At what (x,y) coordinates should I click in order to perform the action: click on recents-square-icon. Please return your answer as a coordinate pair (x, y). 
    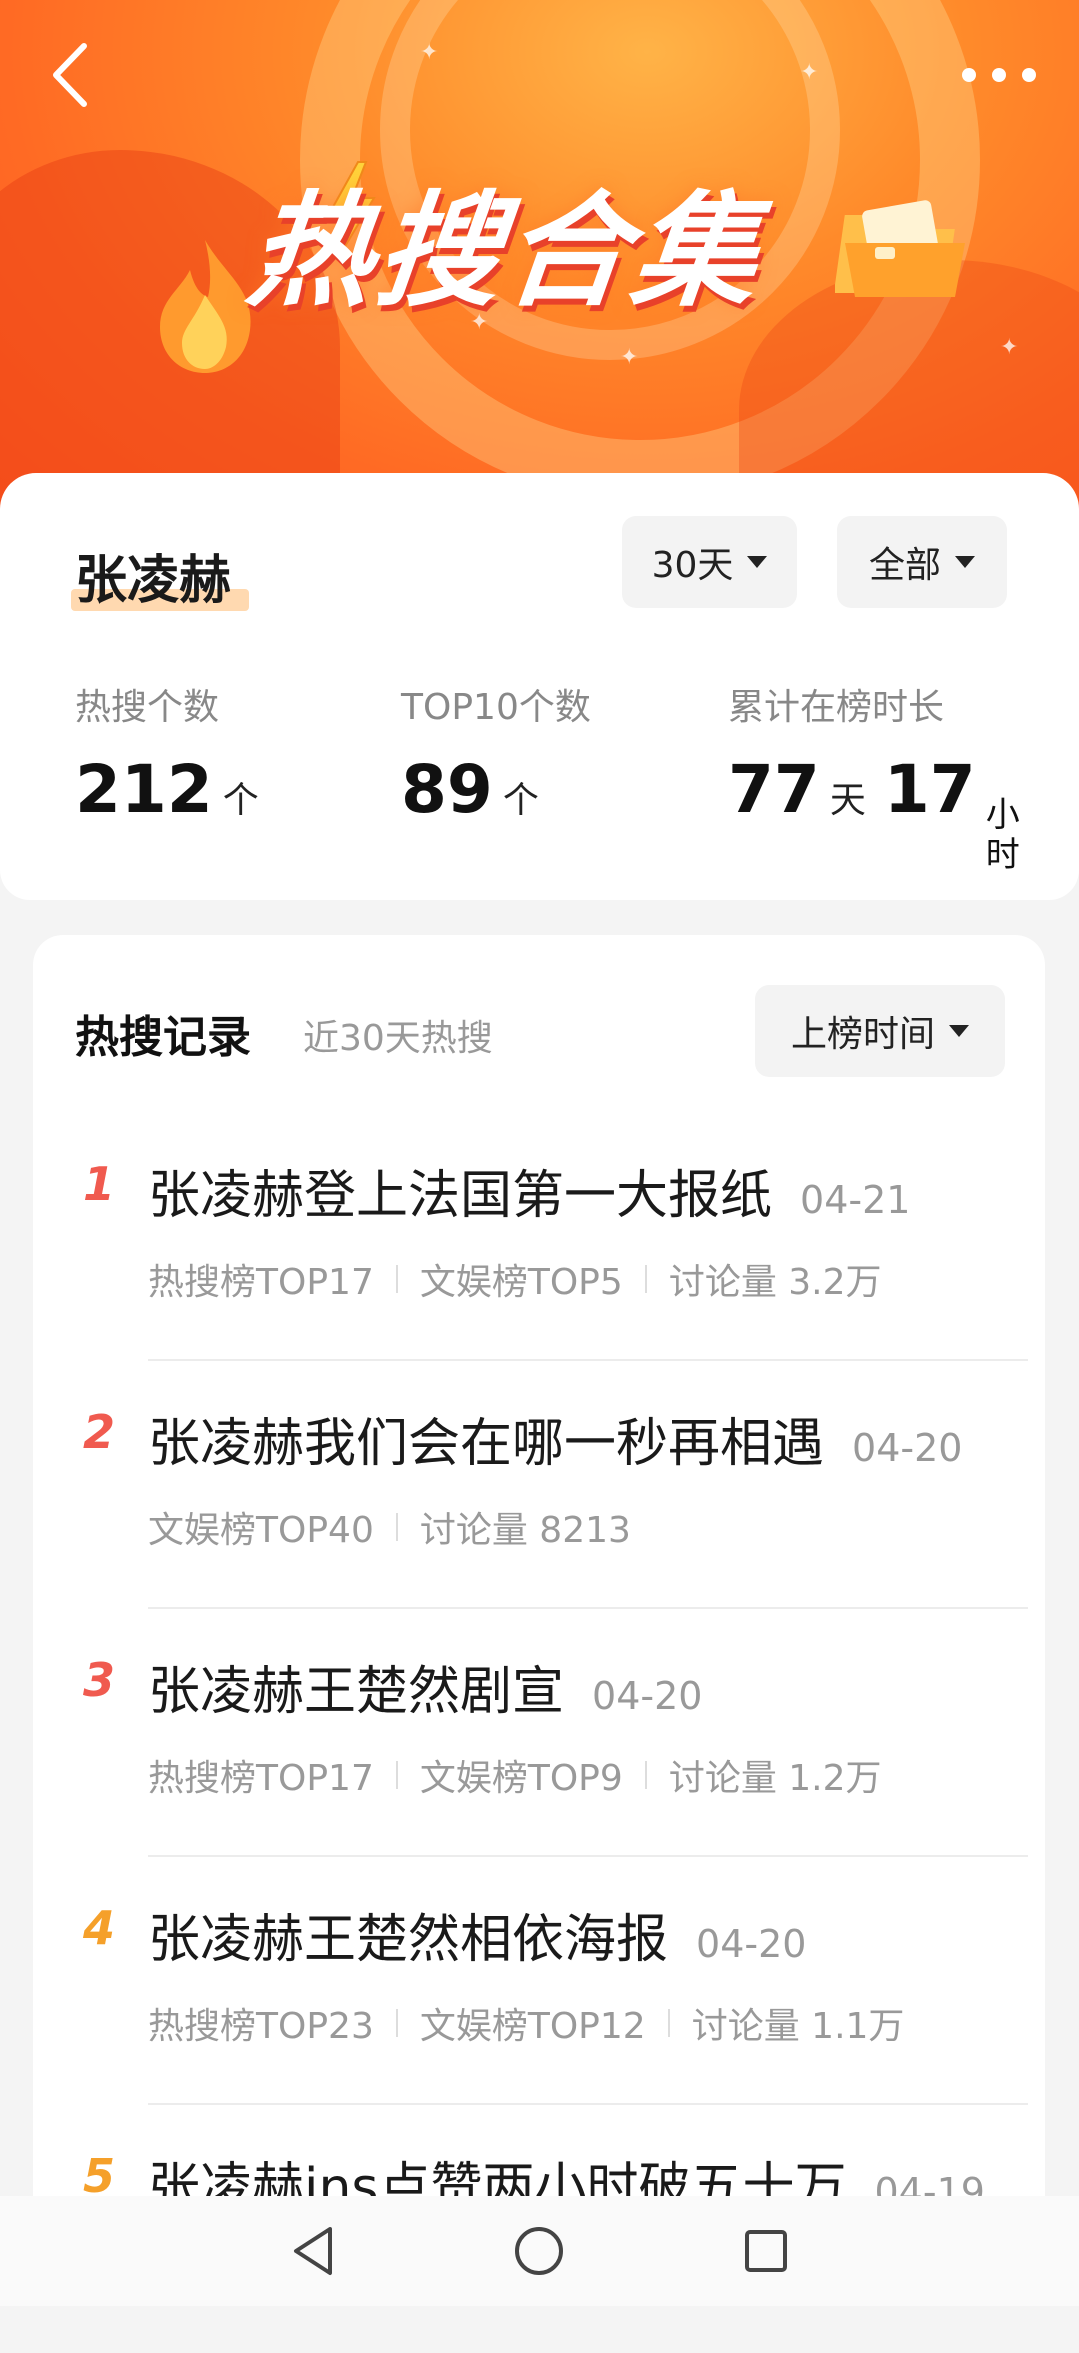
    Looking at the image, I should click on (765, 2251).